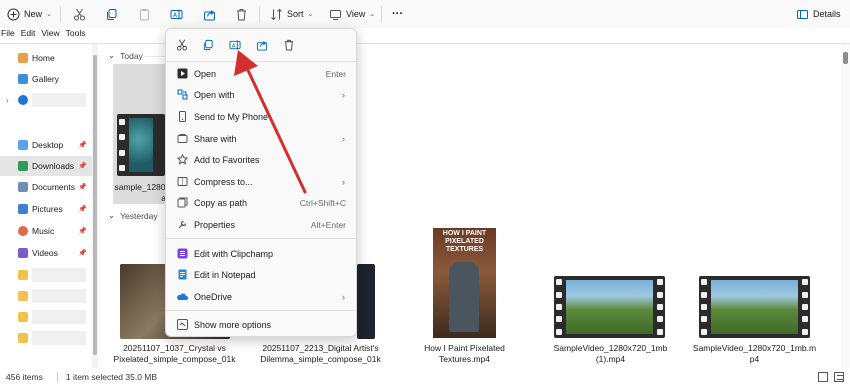  I want to click on ctx-rename-button: A, so click(235, 45).